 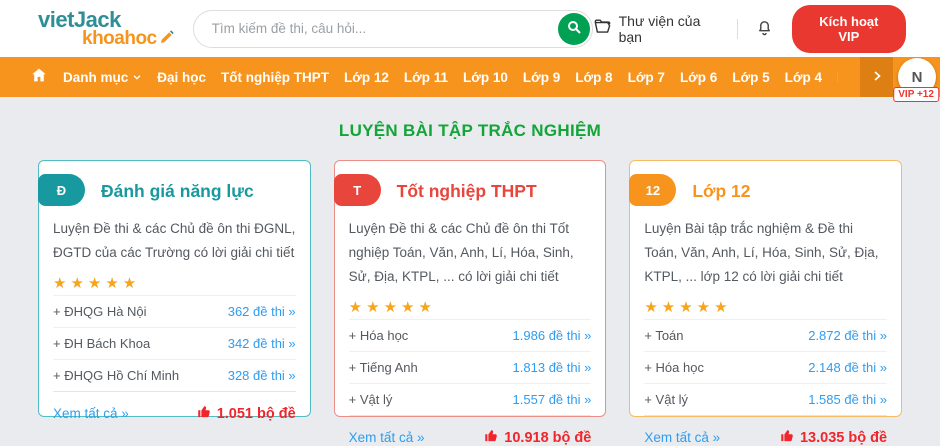 I want to click on section-title: LUYỆN BÀI TẬP TRẮC NGHIỆM, so click(x=470, y=130).